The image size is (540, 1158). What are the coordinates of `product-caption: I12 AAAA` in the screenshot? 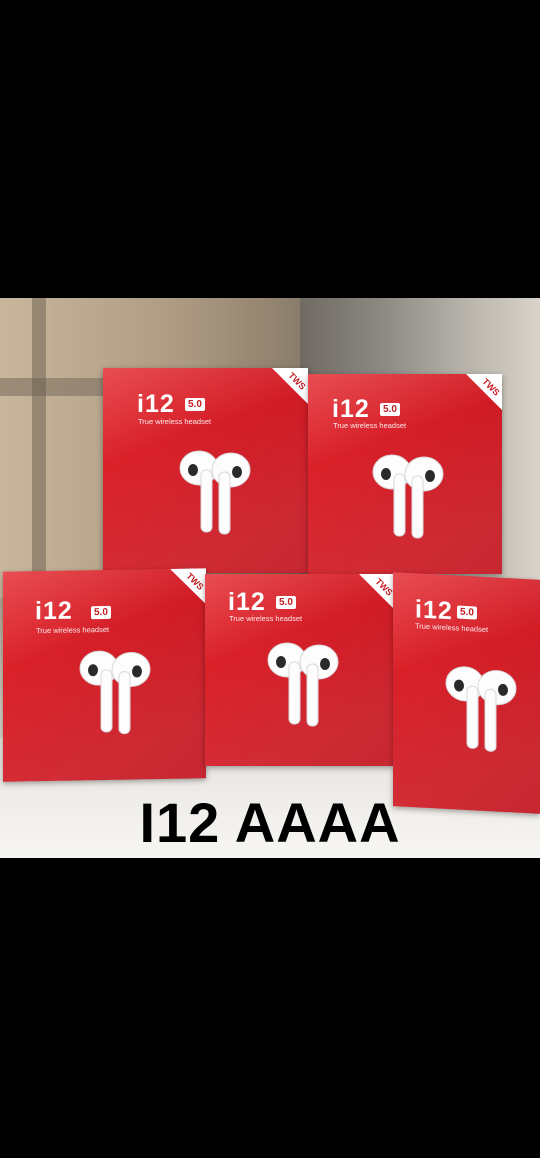 It's located at (270, 822).